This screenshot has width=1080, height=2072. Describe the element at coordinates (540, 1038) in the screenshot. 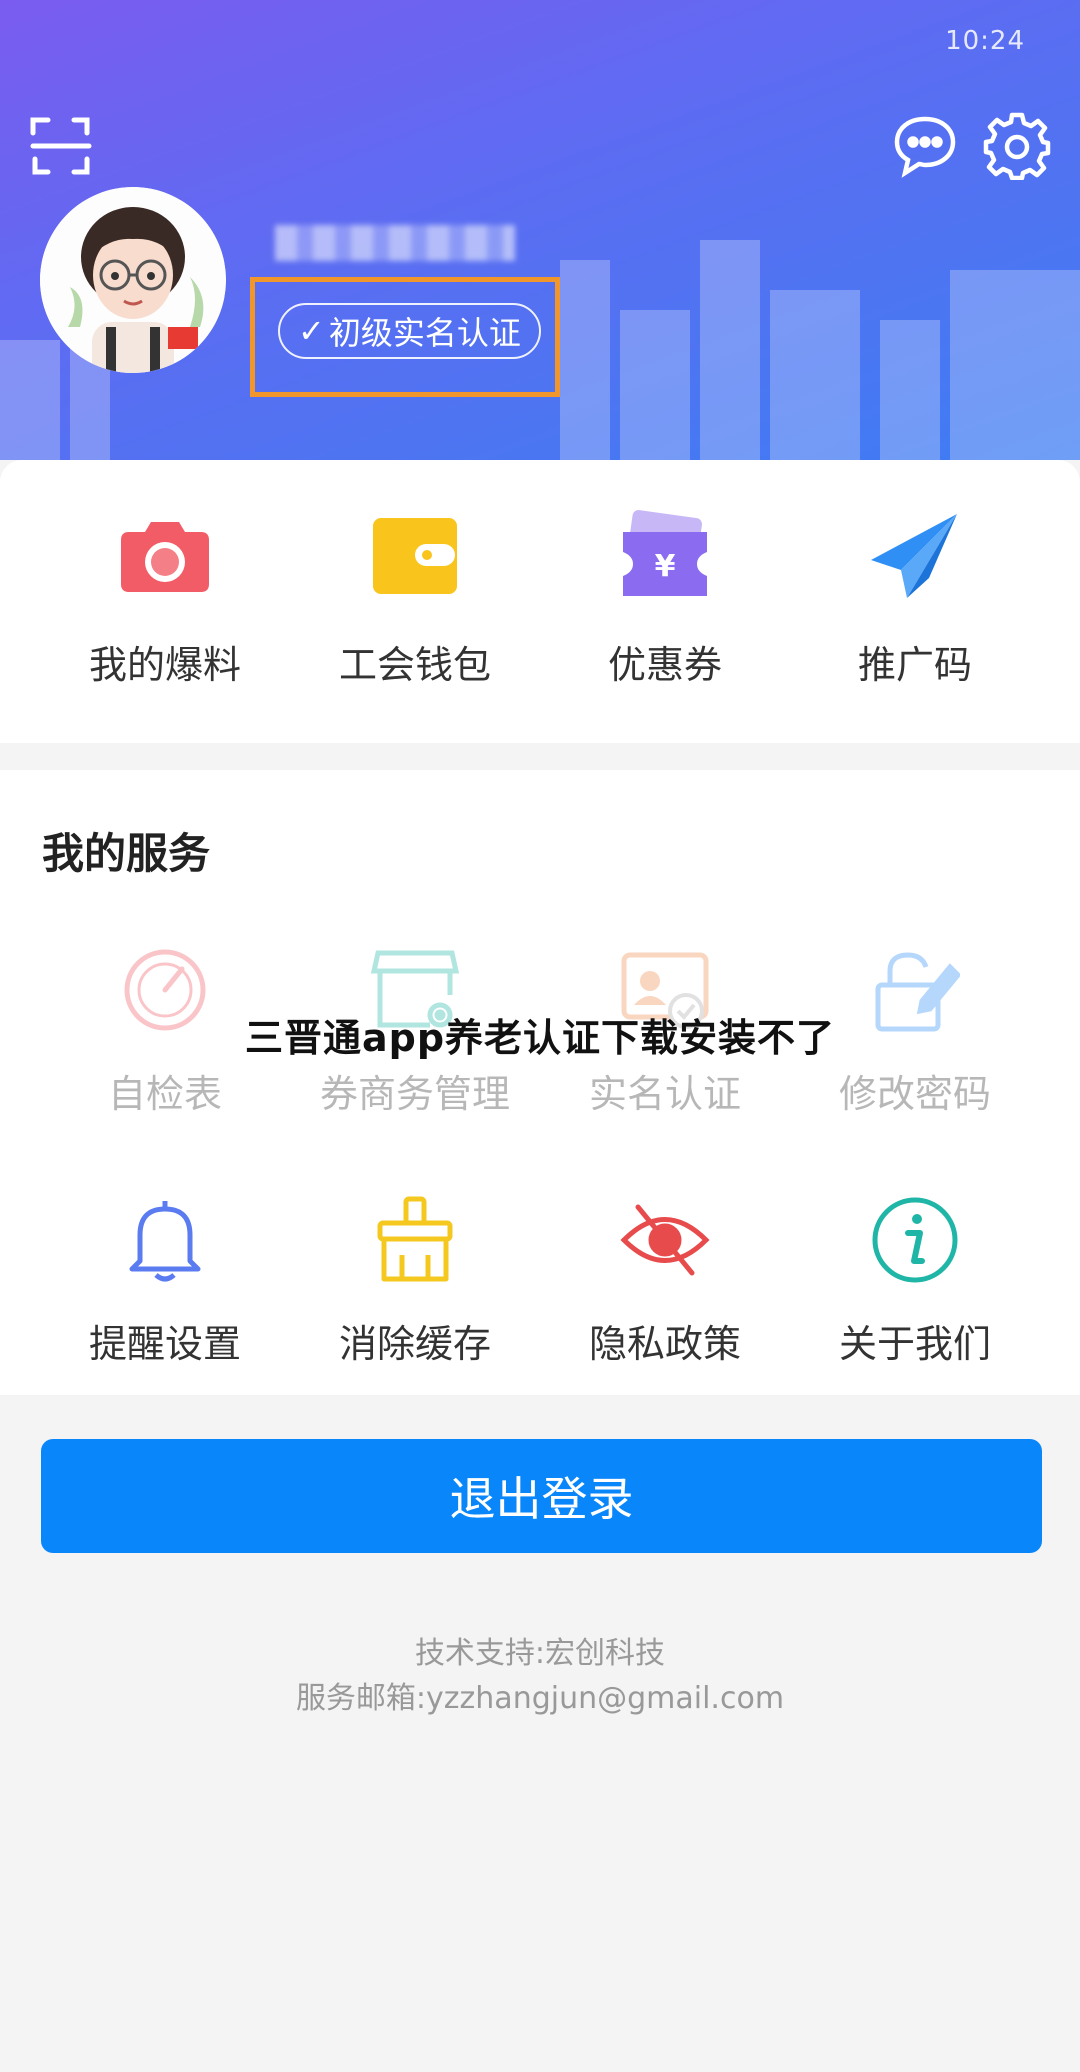

I see `overlay-caption: 三晋通app养老认证下载安装不了` at that location.